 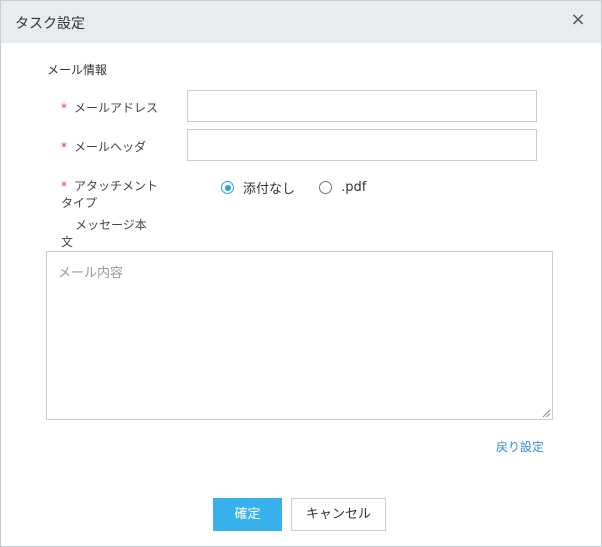 I want to click on attachment-type-label: * アタッチメント, so click(x=109, y=186).